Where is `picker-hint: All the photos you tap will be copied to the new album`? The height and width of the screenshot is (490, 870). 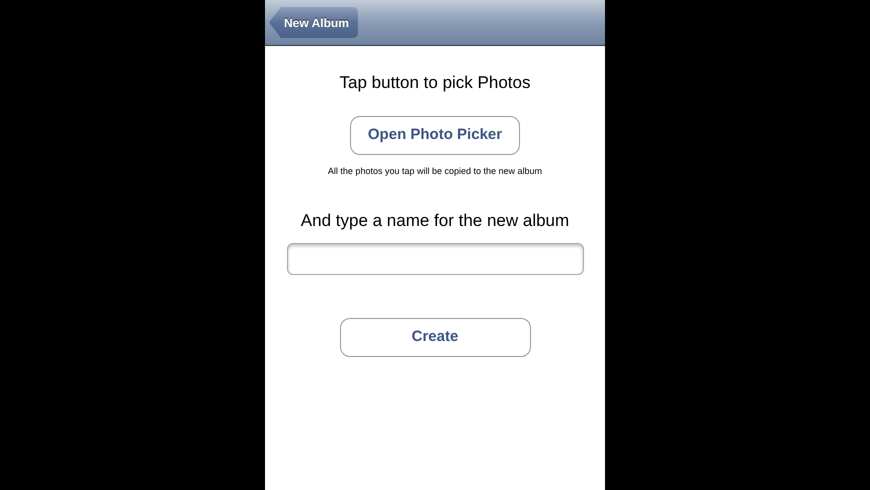
picker-hint: All the photos you tap will be copied to the new album is located at coordinates (435, 171).